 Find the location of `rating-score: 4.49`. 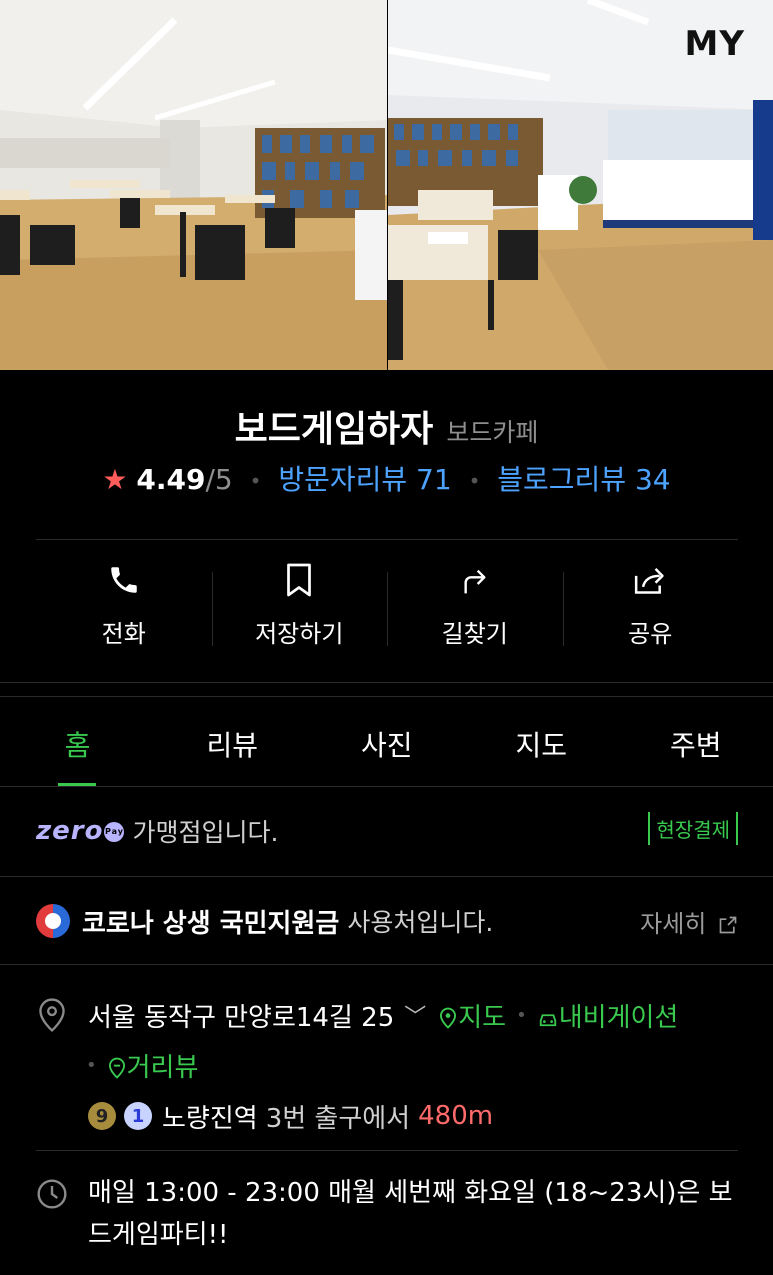

rating-score: 4.49 is located at coordinates (171, 479).